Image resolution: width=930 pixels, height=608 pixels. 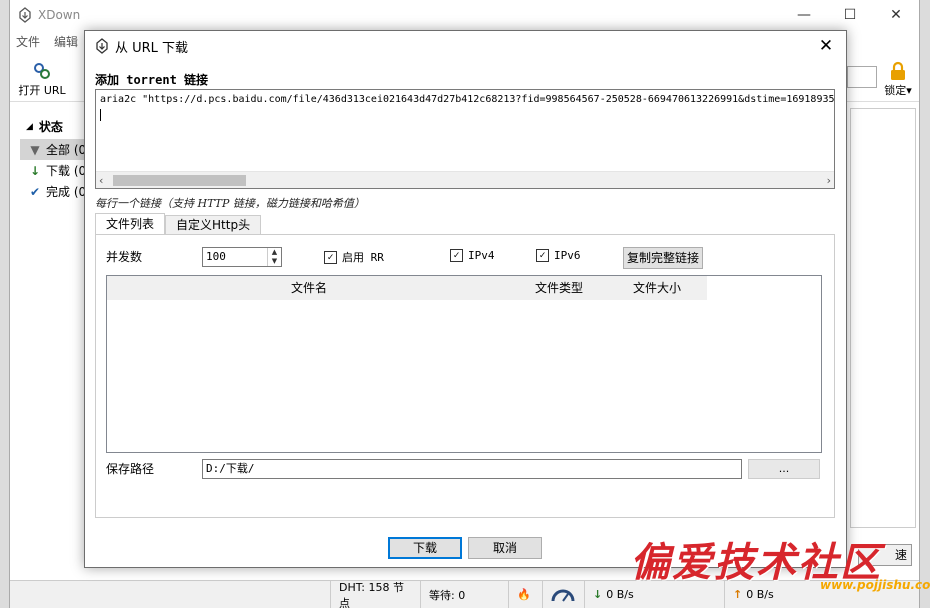 I want to click on open-url-button: 打开 URL, so click(x=42, y=79).